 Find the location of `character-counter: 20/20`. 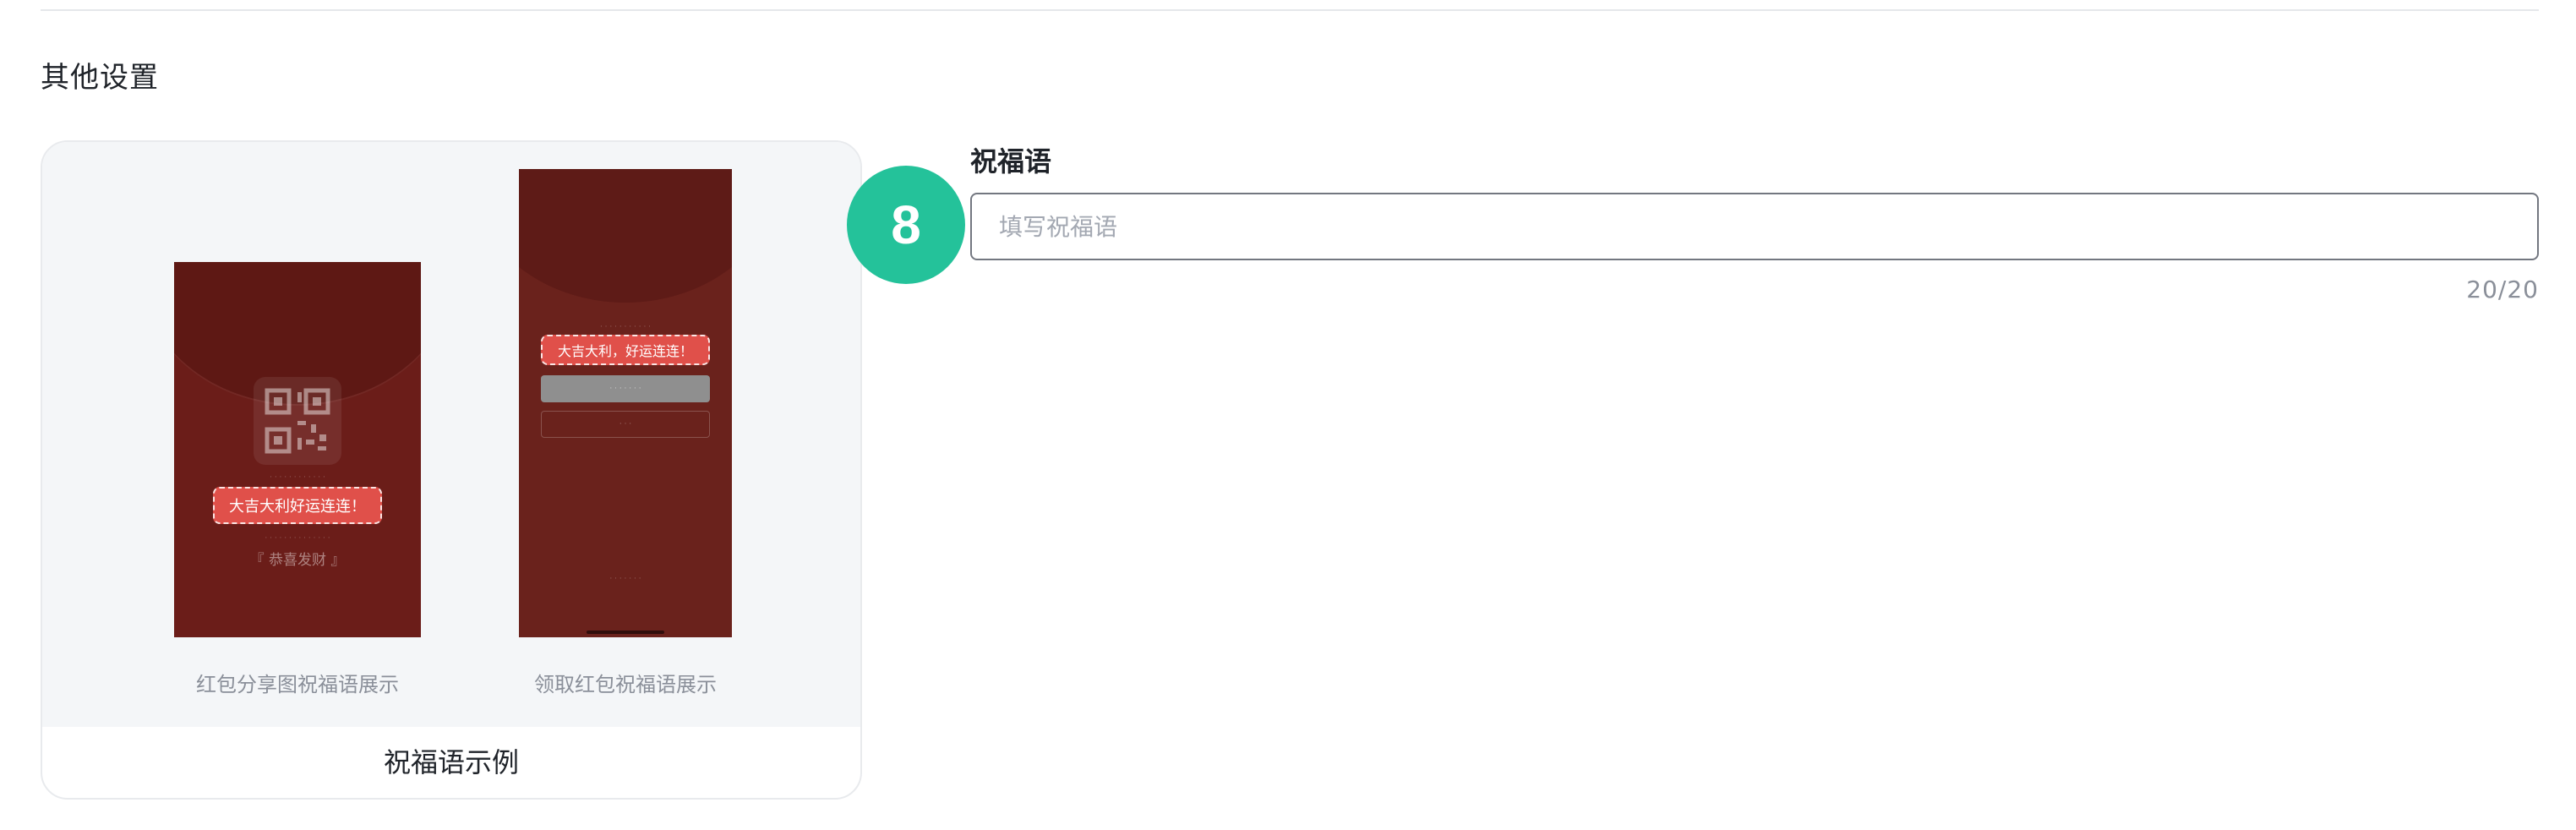

character-counter: 20/20 is located at coordinates (2502, 290).